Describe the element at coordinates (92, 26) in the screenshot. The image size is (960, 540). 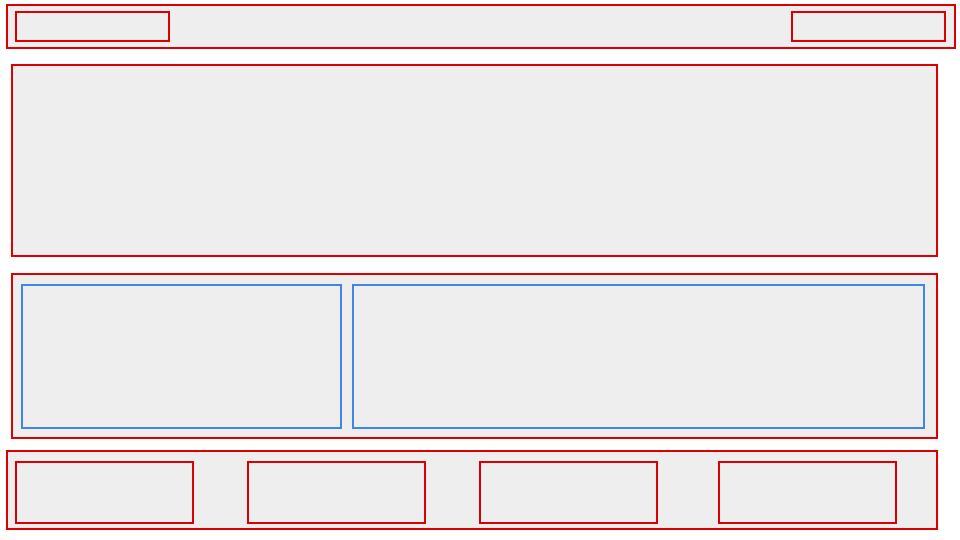
I see `header-left-block` at that location.